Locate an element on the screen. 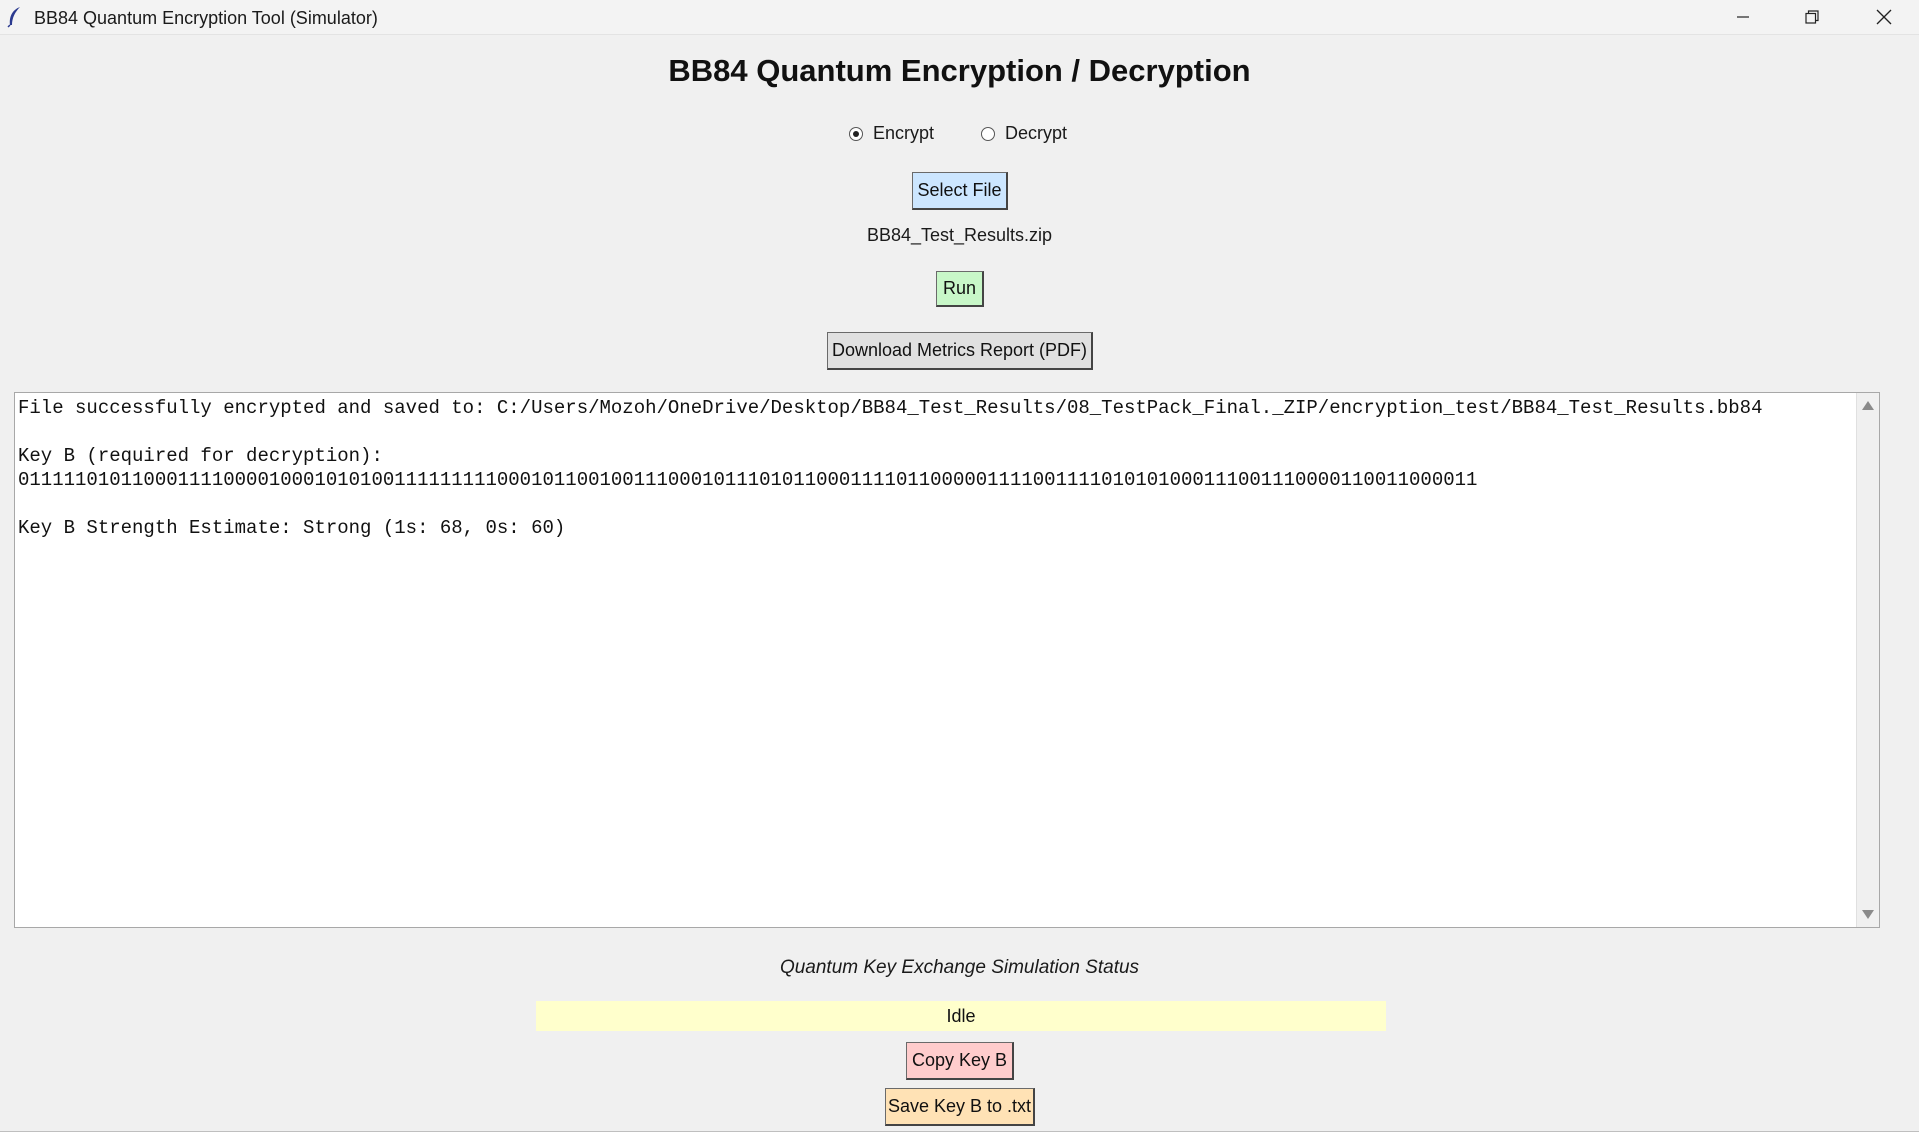 This screenshot has height=1132, width=1919. window-title: BB84 Quantum Encryption Tool (Simulator) is located at coordinates (206, 18).